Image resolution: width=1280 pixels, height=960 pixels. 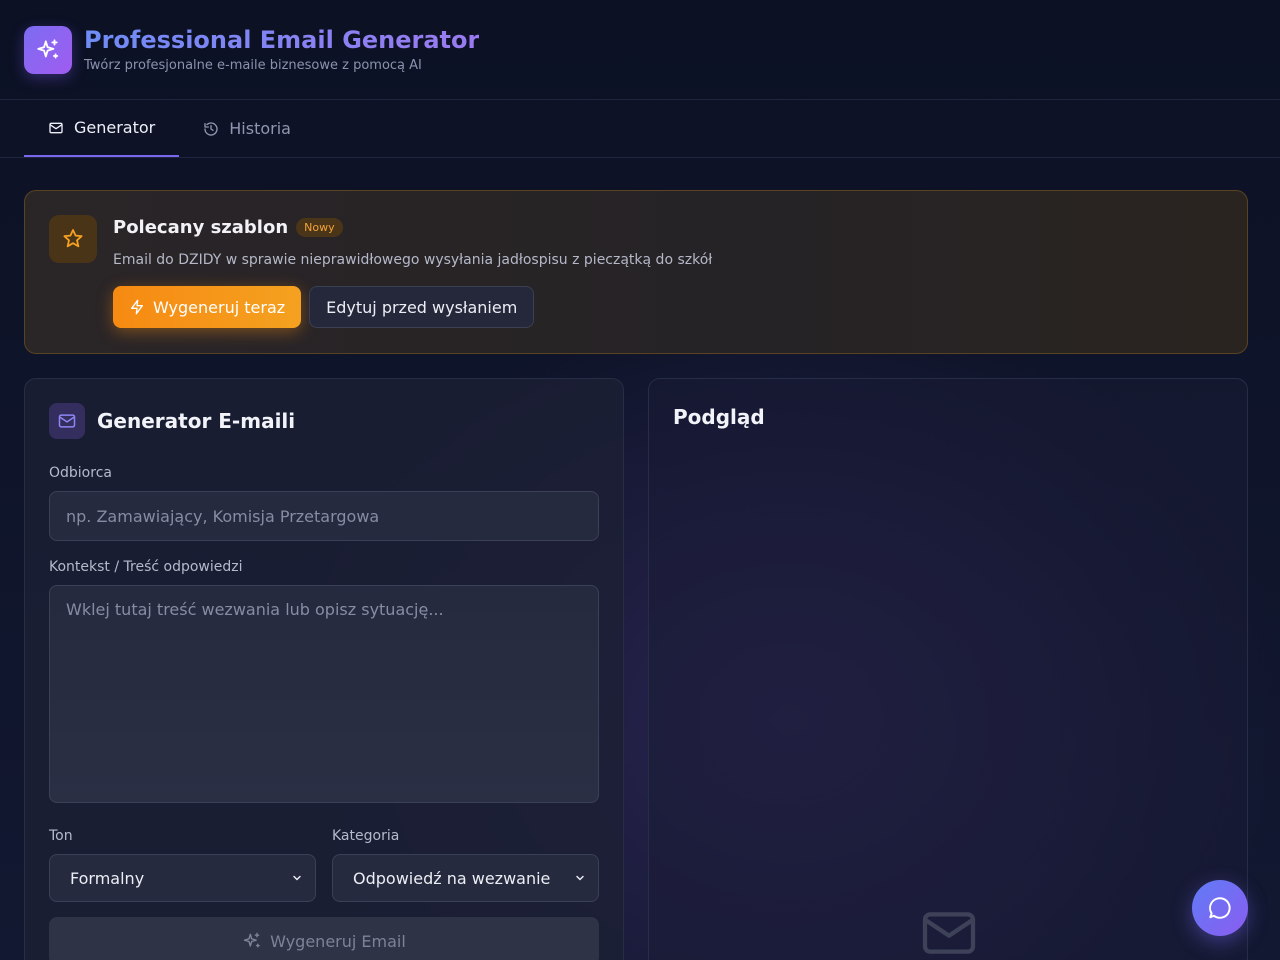 What do you see at coordinates (319, 227) in the screenshot?
I see `new-badge: Nowy` at bounding box center [319, 227].